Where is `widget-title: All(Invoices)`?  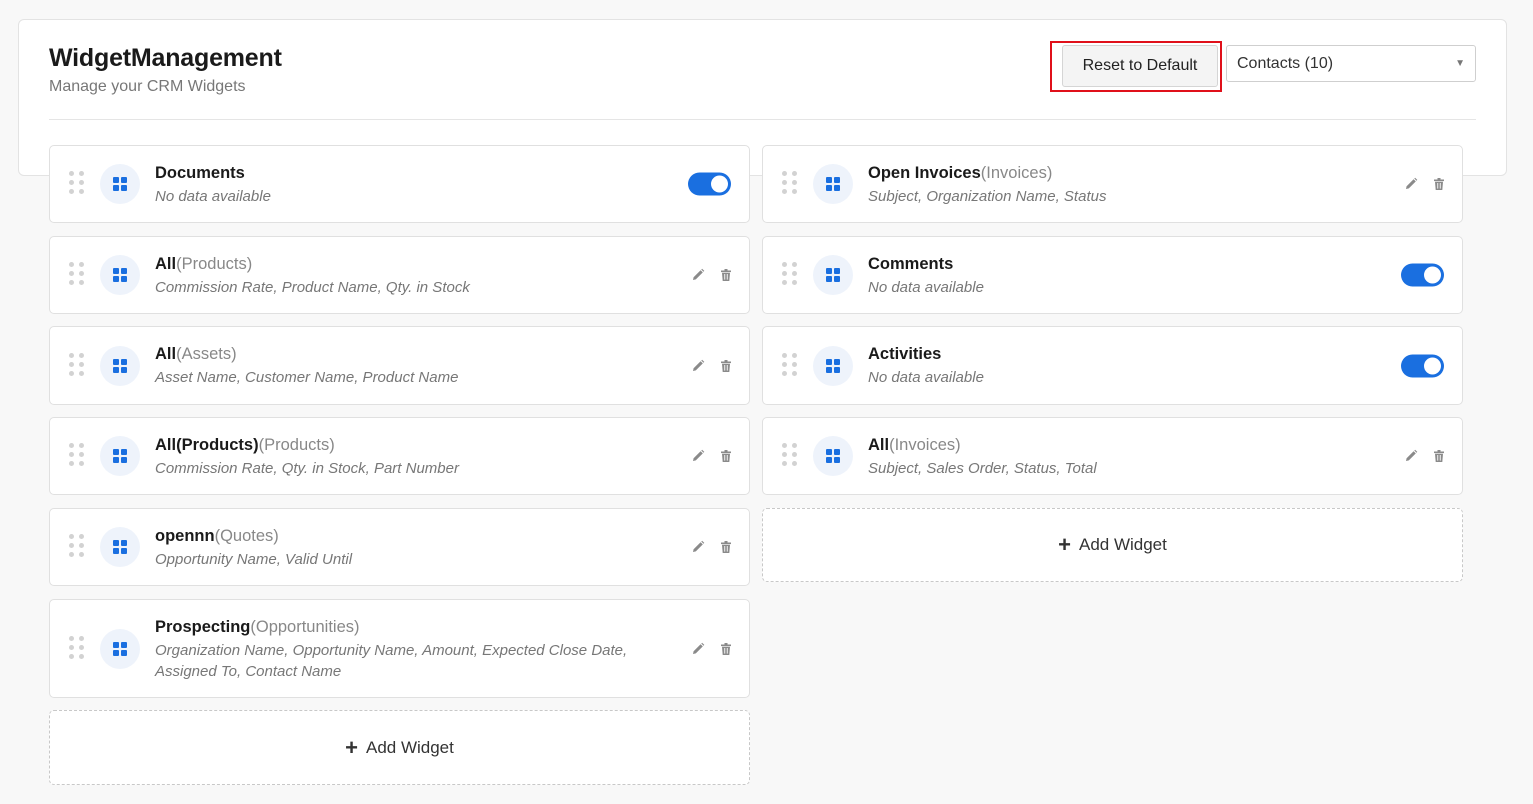 widget-title: All(Invoices) is located at coordinates (1115, 445).